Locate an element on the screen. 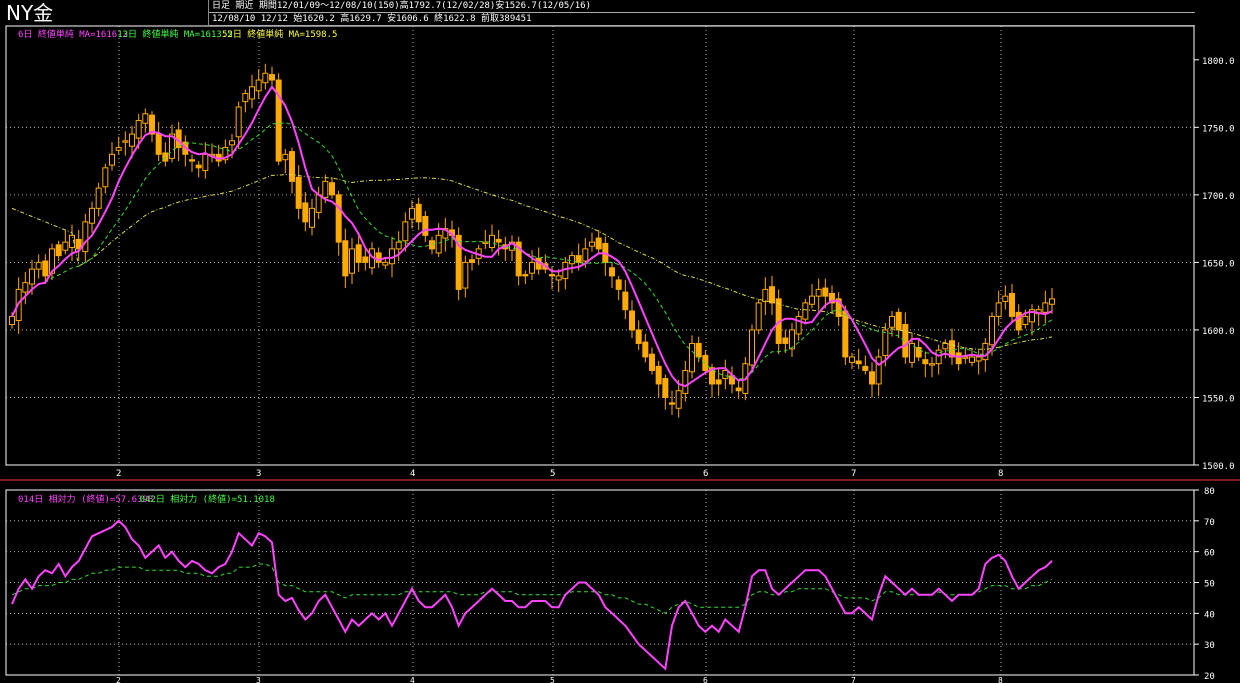  x-tick-label: 3 is located at coordinates (258, 474).